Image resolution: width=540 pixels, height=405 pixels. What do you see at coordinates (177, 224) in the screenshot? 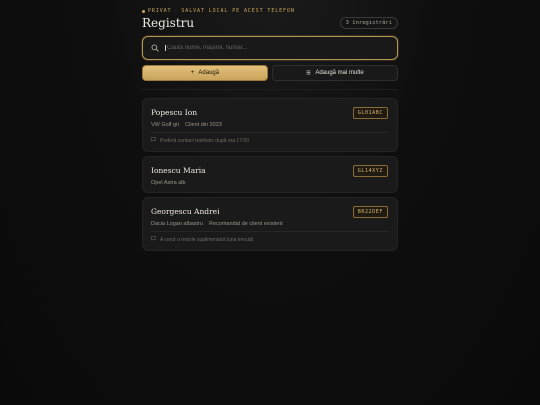
I see `record-car: Dacia Logan albastru` at bounding box center [177, 224].